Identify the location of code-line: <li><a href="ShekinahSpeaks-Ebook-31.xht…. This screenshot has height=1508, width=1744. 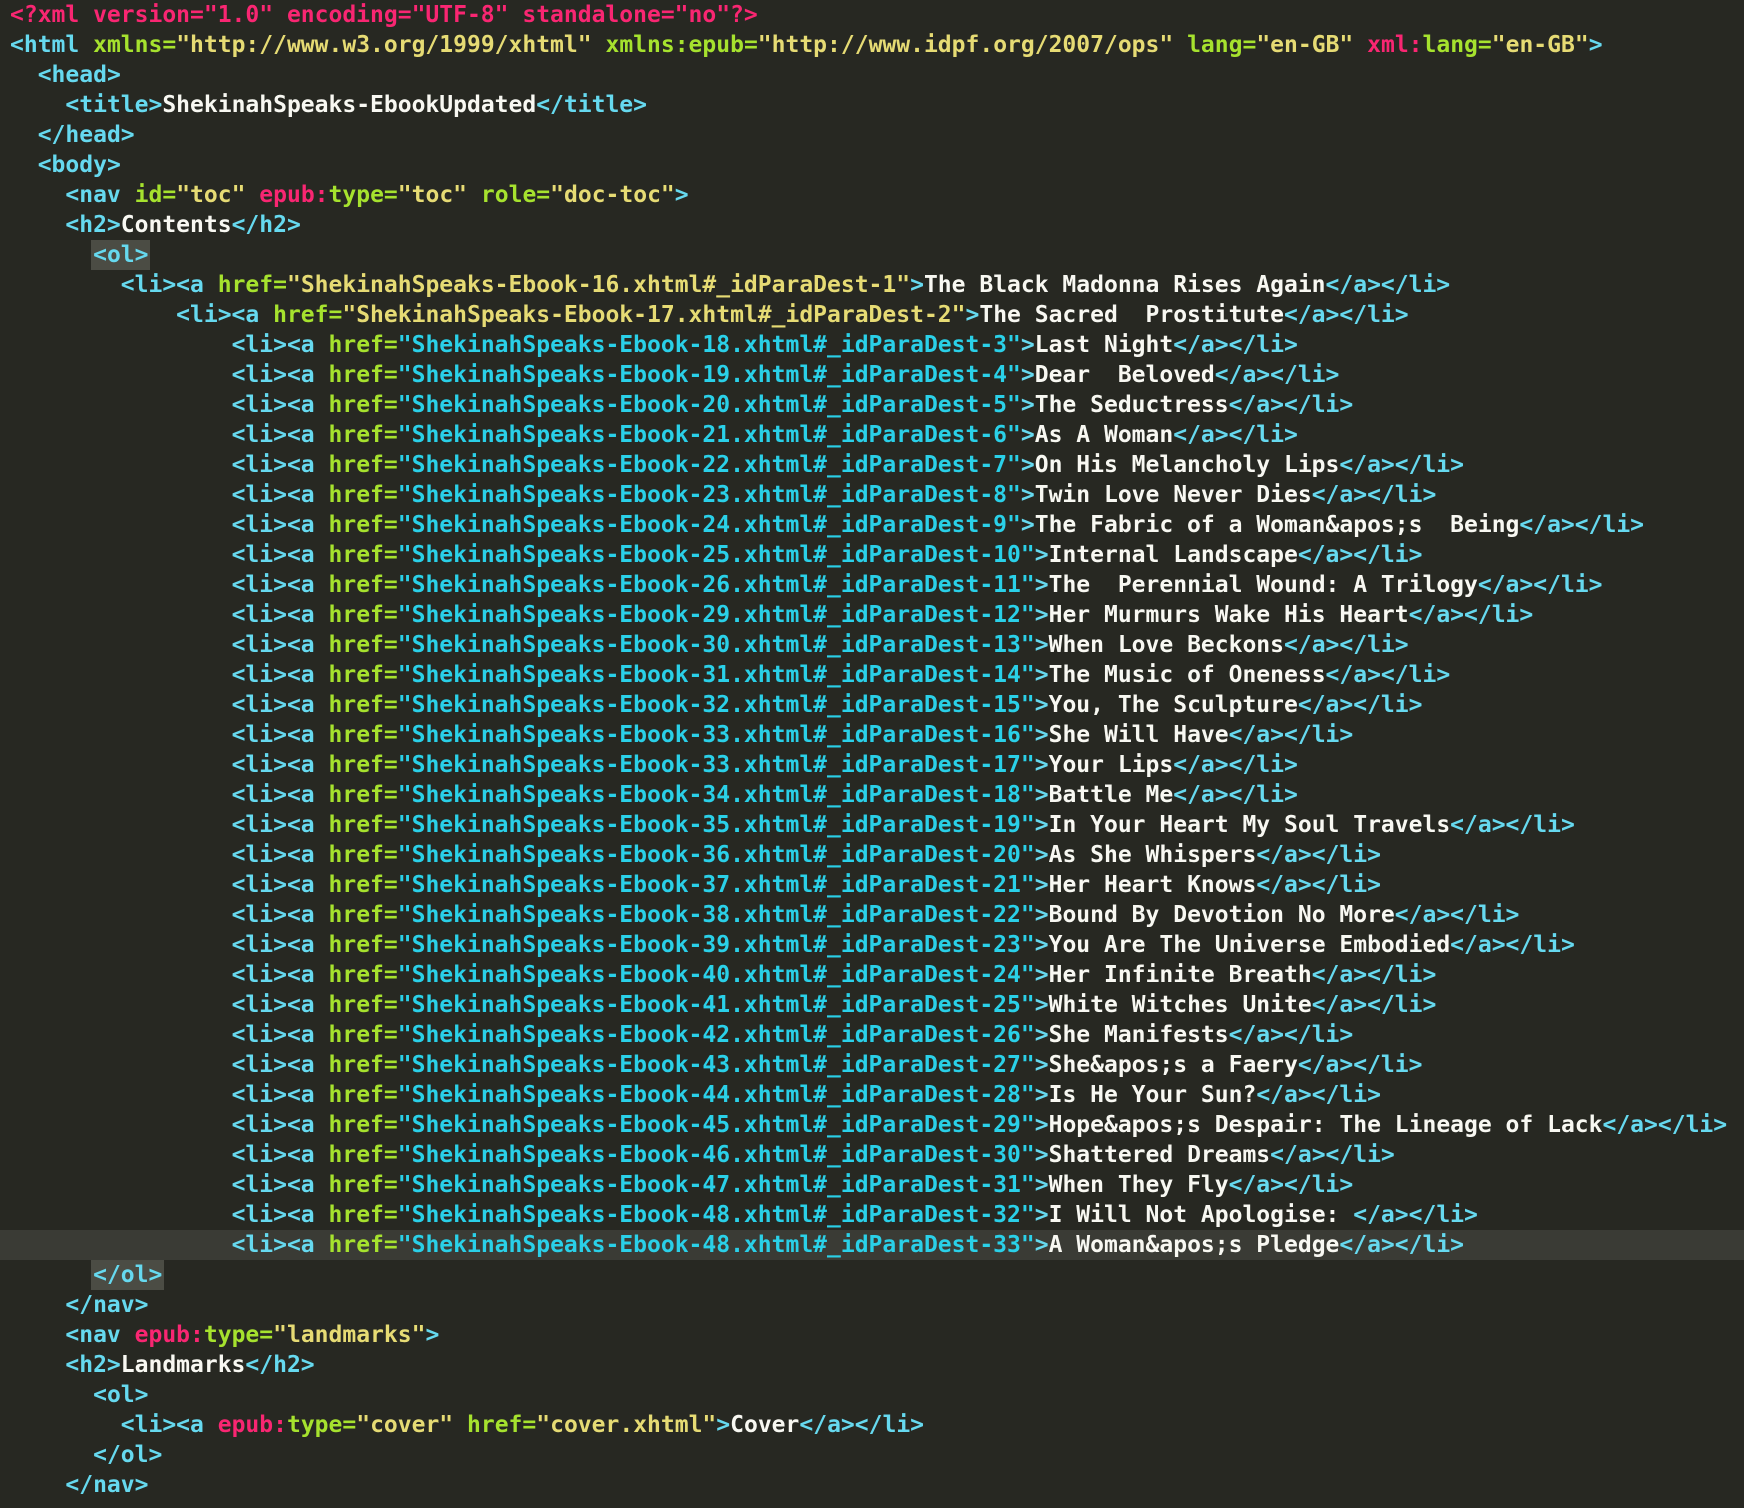
(872, 675).